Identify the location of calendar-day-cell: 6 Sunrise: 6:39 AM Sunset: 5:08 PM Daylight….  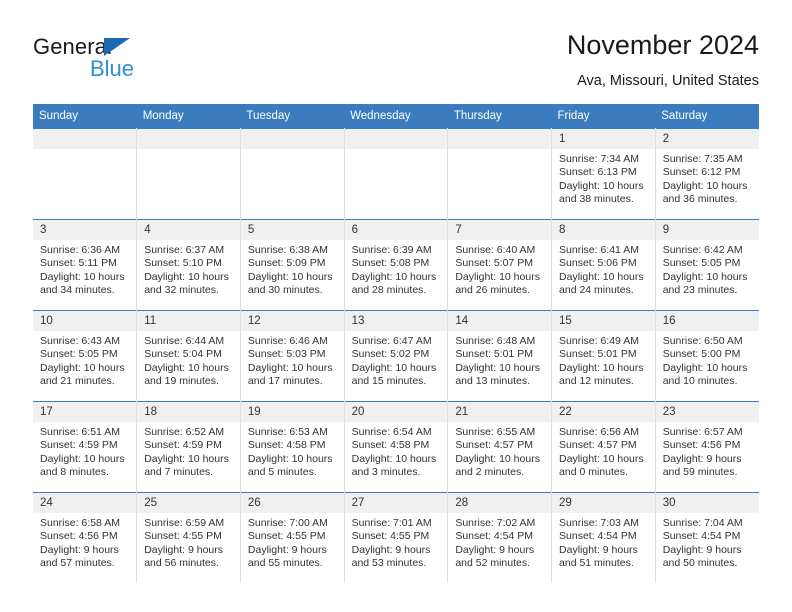
(396, 265).